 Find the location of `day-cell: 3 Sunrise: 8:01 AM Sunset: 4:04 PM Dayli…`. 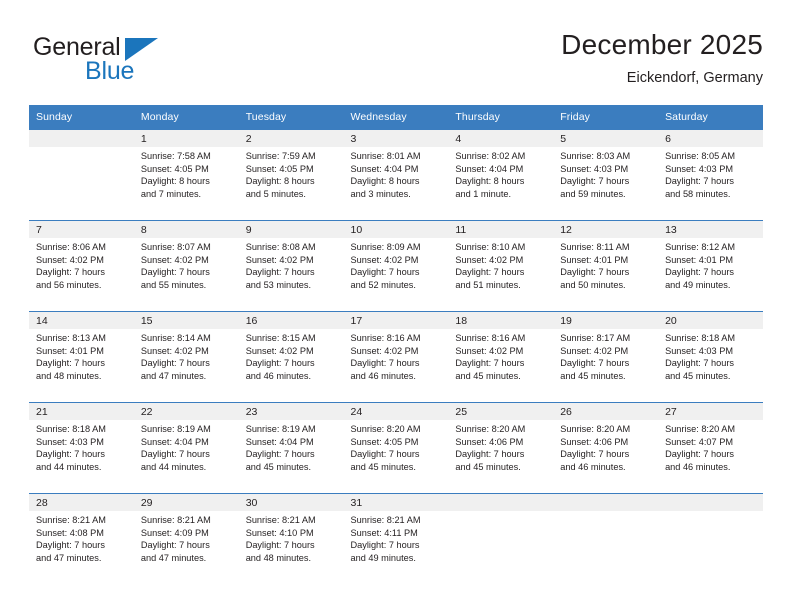

day-cell: 3 Sunrise: 8:01 AM Sunset: 4:04 PM Dayli… is located at coordinates (396, 175).